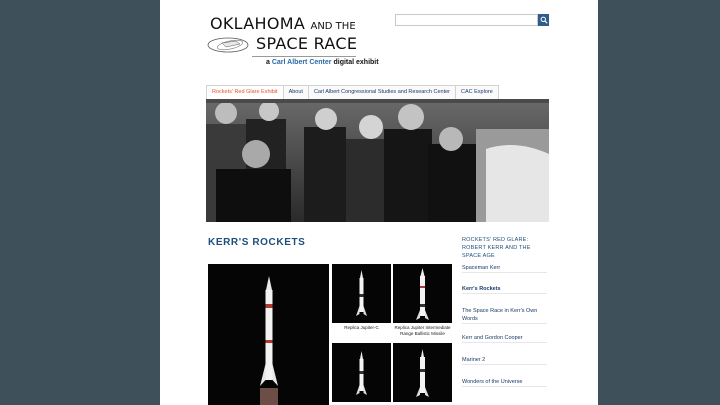 The height and width of the screenshot is (405, 720). Describe the element at coordinates (258, 23) in the screenshot. I see `logo-word-oklahoma: OKLAHOMA` at that location.